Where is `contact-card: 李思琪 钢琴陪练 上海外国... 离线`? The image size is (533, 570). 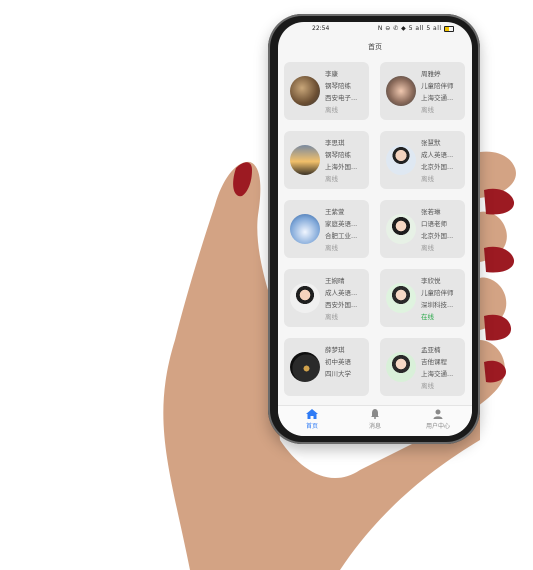
contact-card: 李思琪 钢琴陪练 上海外国... 离线 is located at coordinates (326, 160).